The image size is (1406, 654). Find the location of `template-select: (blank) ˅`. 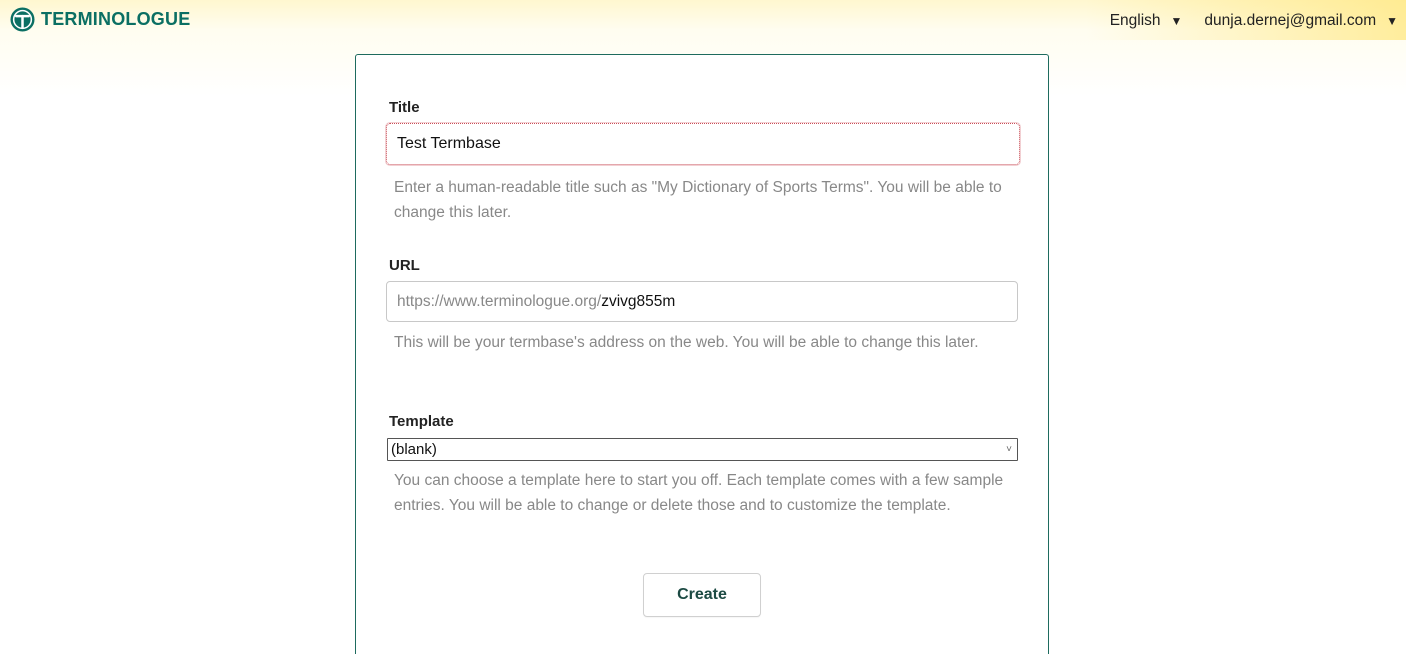

template-select: (blank) ˅ is located at coordinates (702, 449).